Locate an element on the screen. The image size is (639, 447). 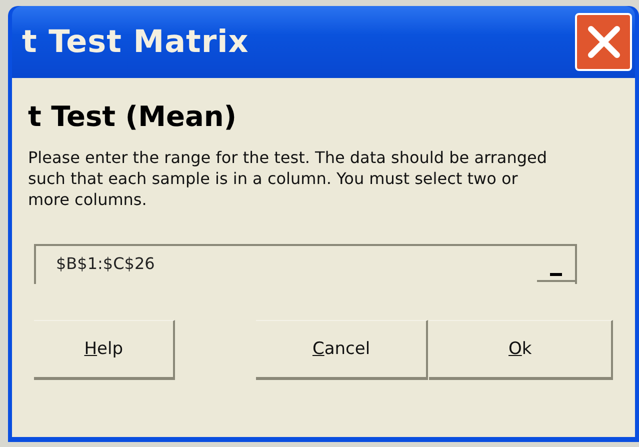
dash-icon is located at coordinates (556, 274).